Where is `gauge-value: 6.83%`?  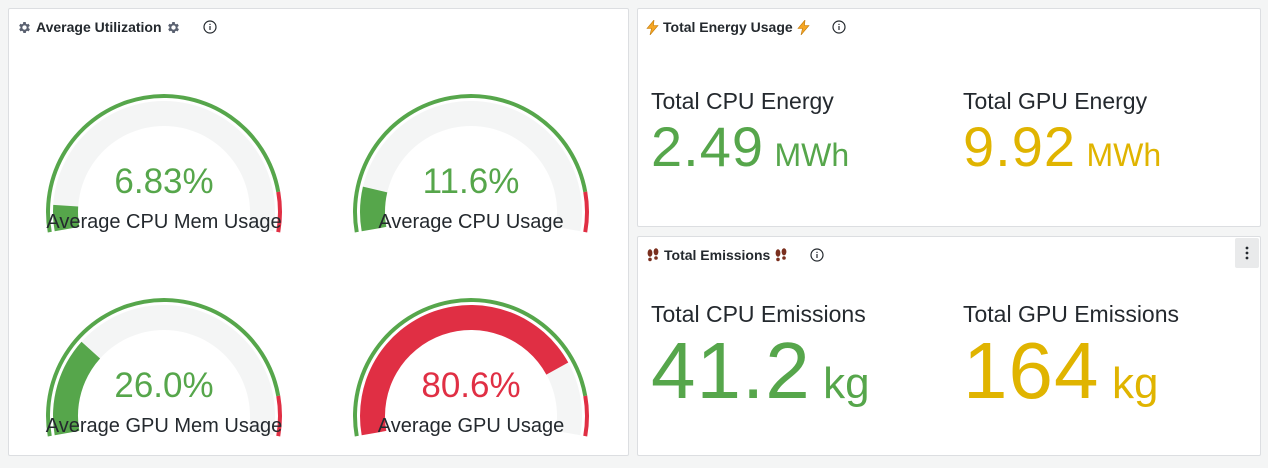
gauge-value: 6.83% is located at coordinates (164, 181).